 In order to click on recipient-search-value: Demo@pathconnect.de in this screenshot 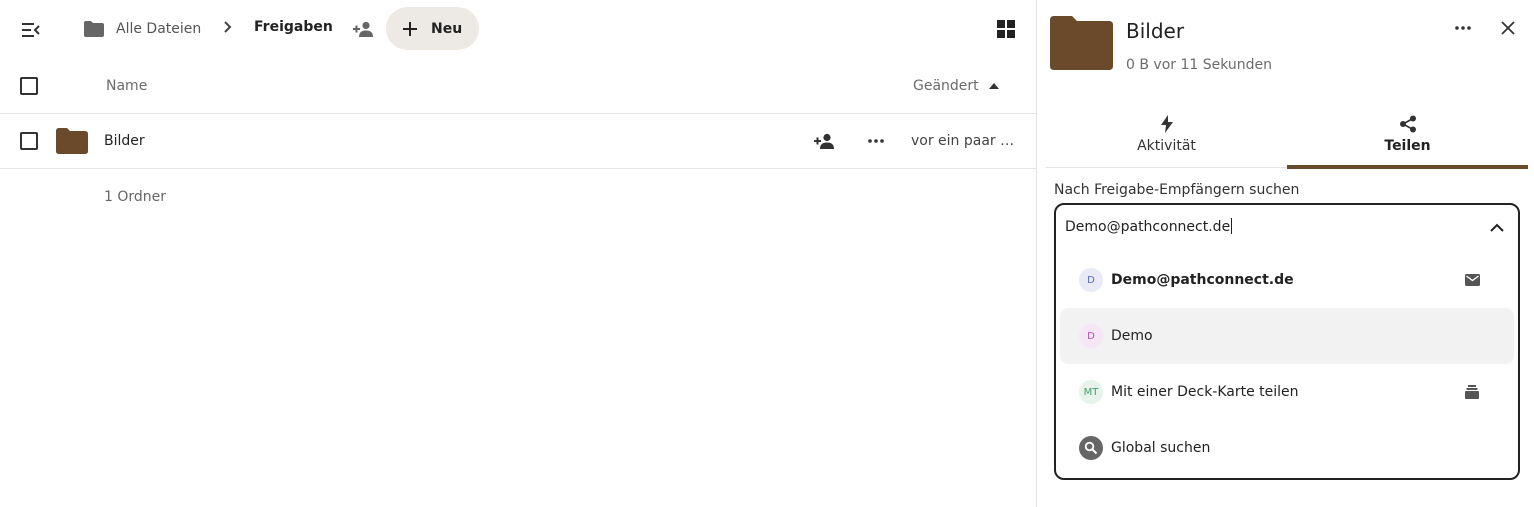, I will do `click(1148, 227)`.